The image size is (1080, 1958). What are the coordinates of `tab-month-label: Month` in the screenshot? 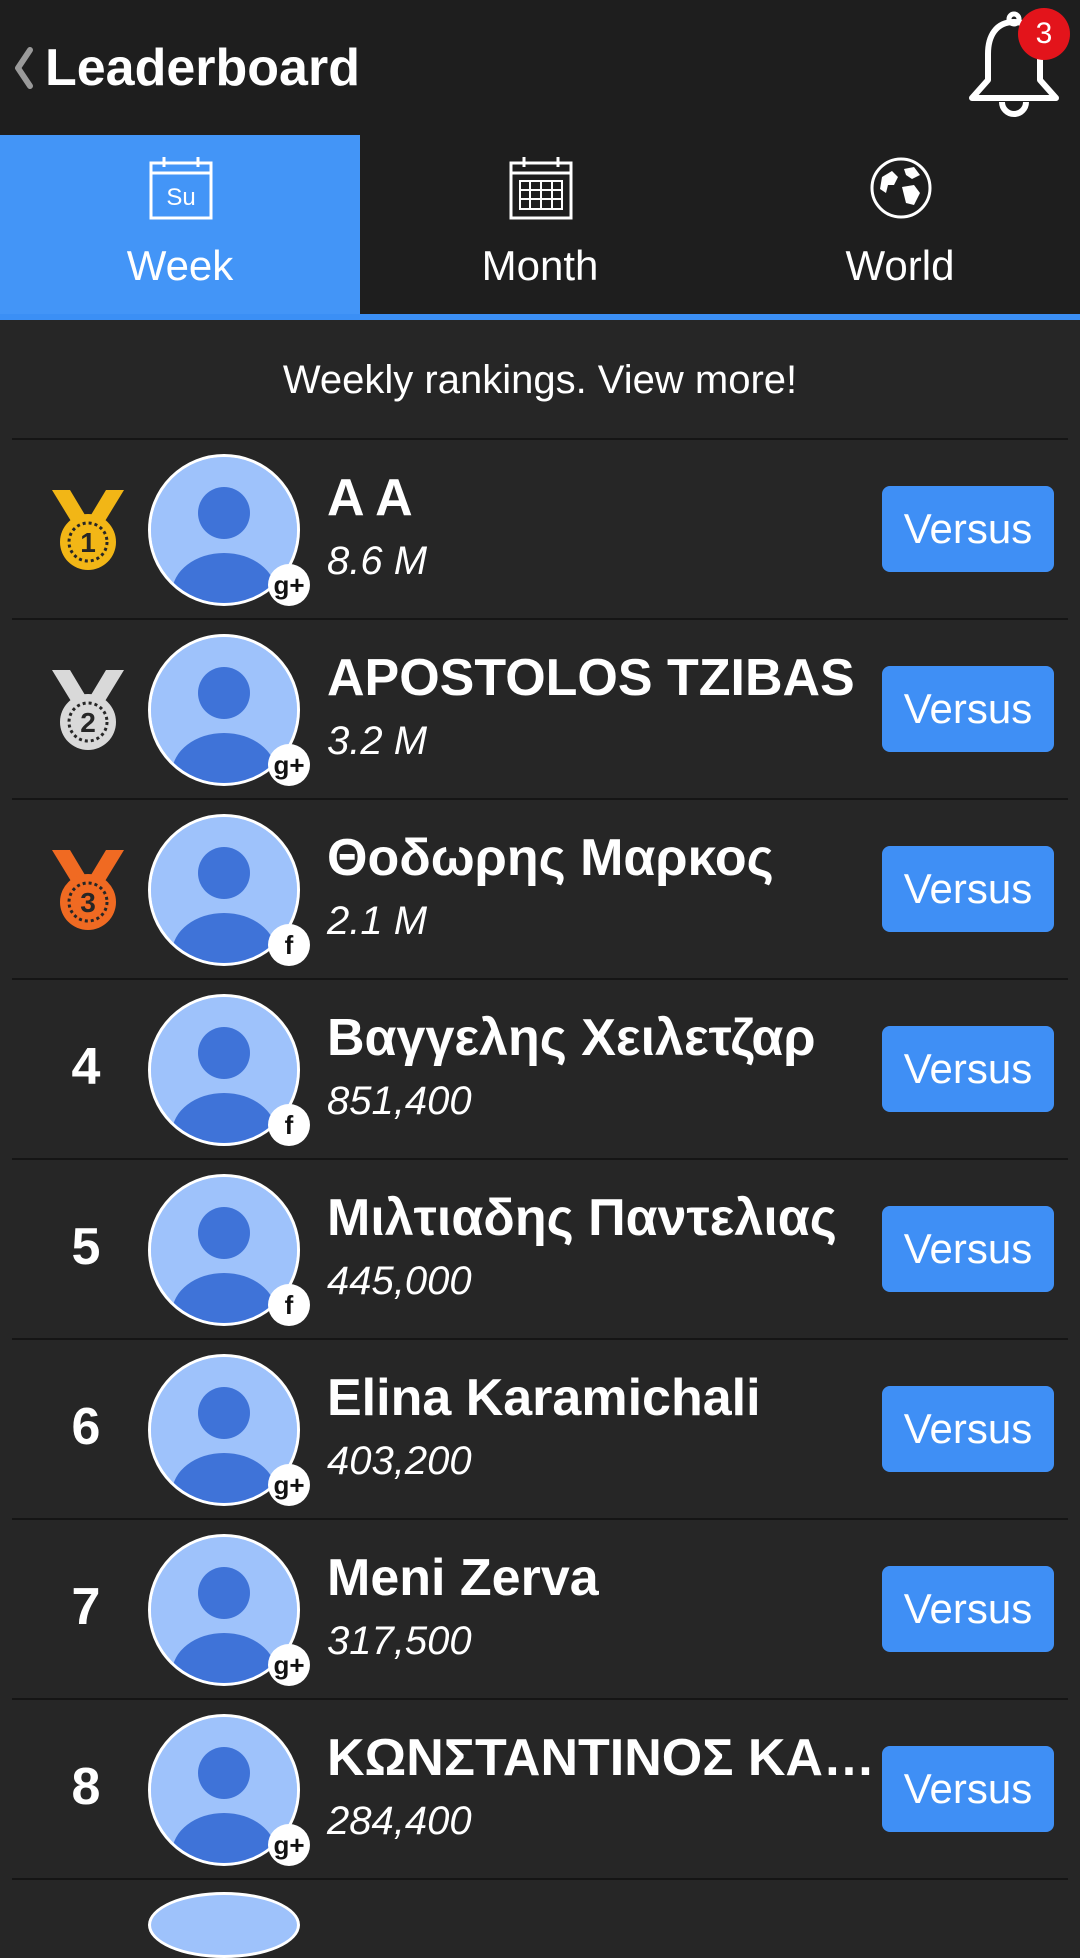 It's located at (540, 265).